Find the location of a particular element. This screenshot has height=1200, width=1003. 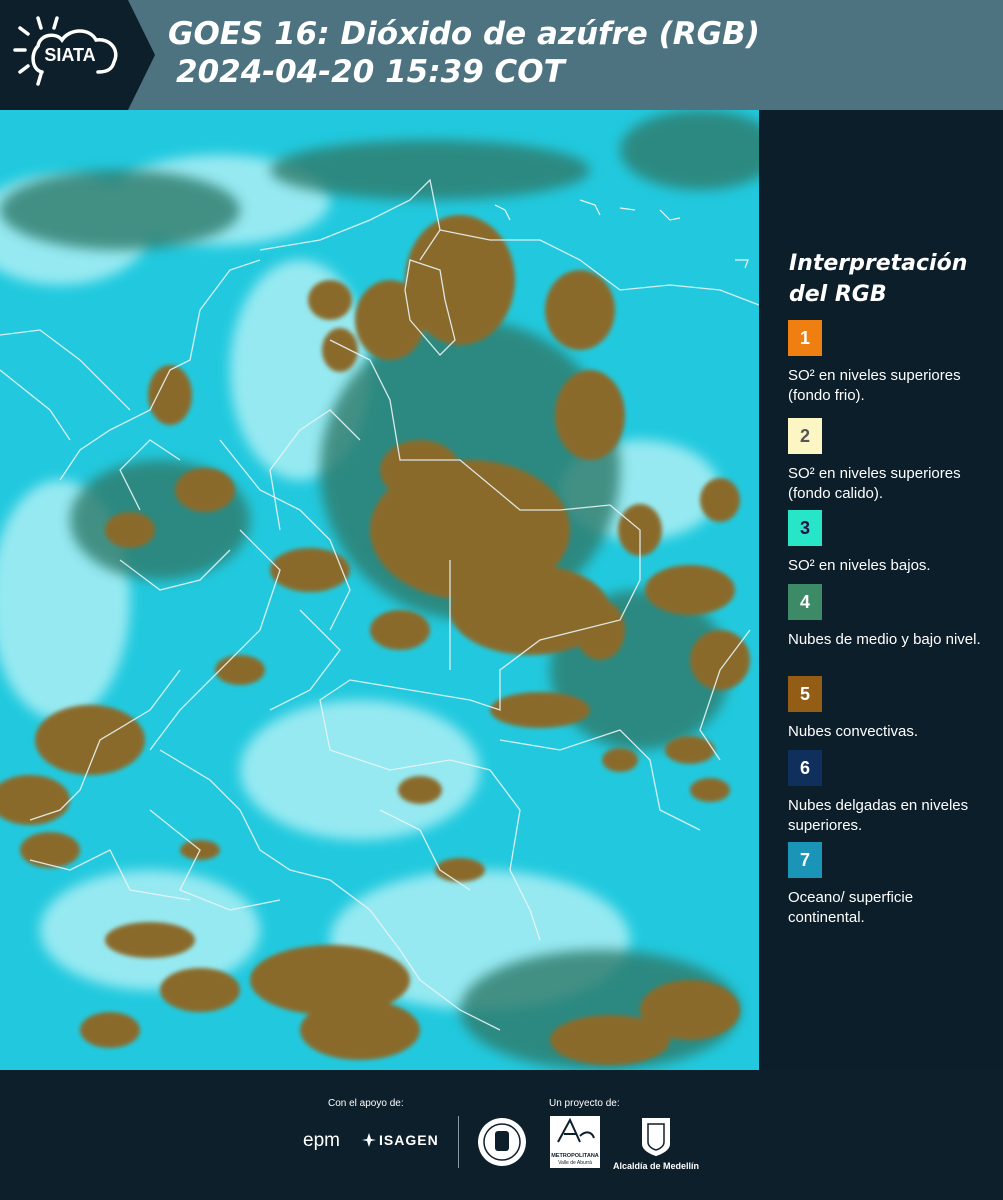

siata-logo-text: SIATA is located at coordinates (69, 55).